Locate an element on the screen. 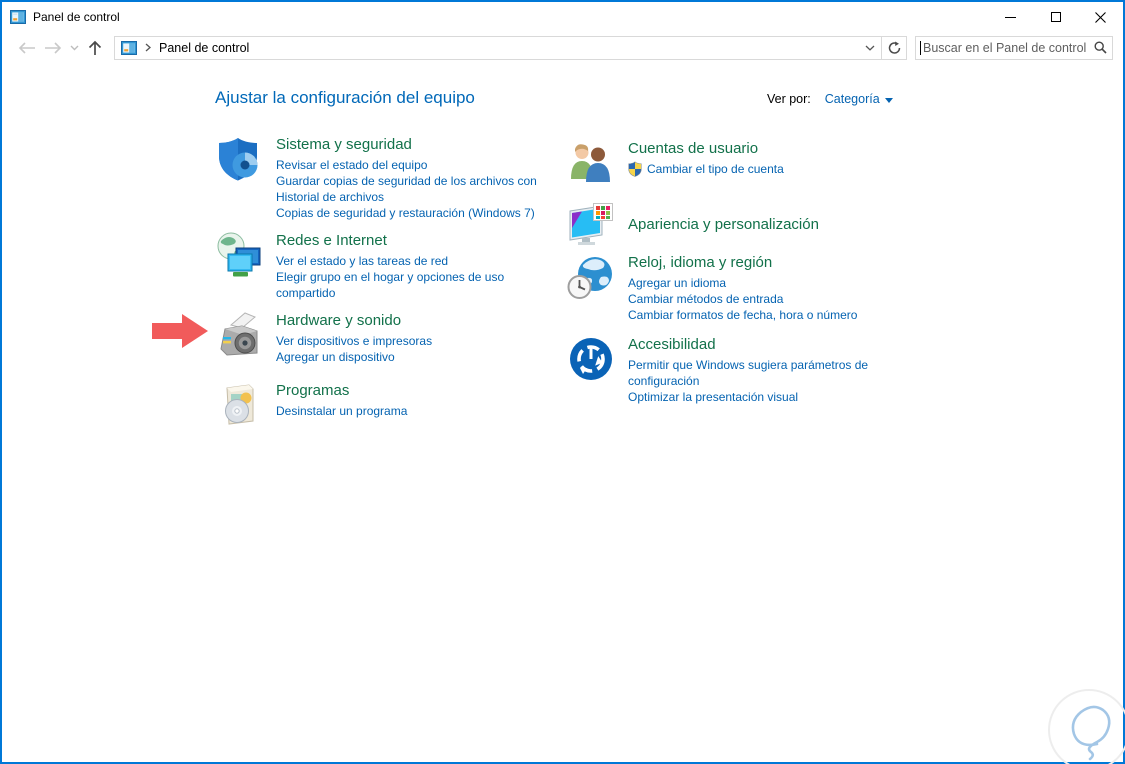  back-button is located at coordinates (27, 48).